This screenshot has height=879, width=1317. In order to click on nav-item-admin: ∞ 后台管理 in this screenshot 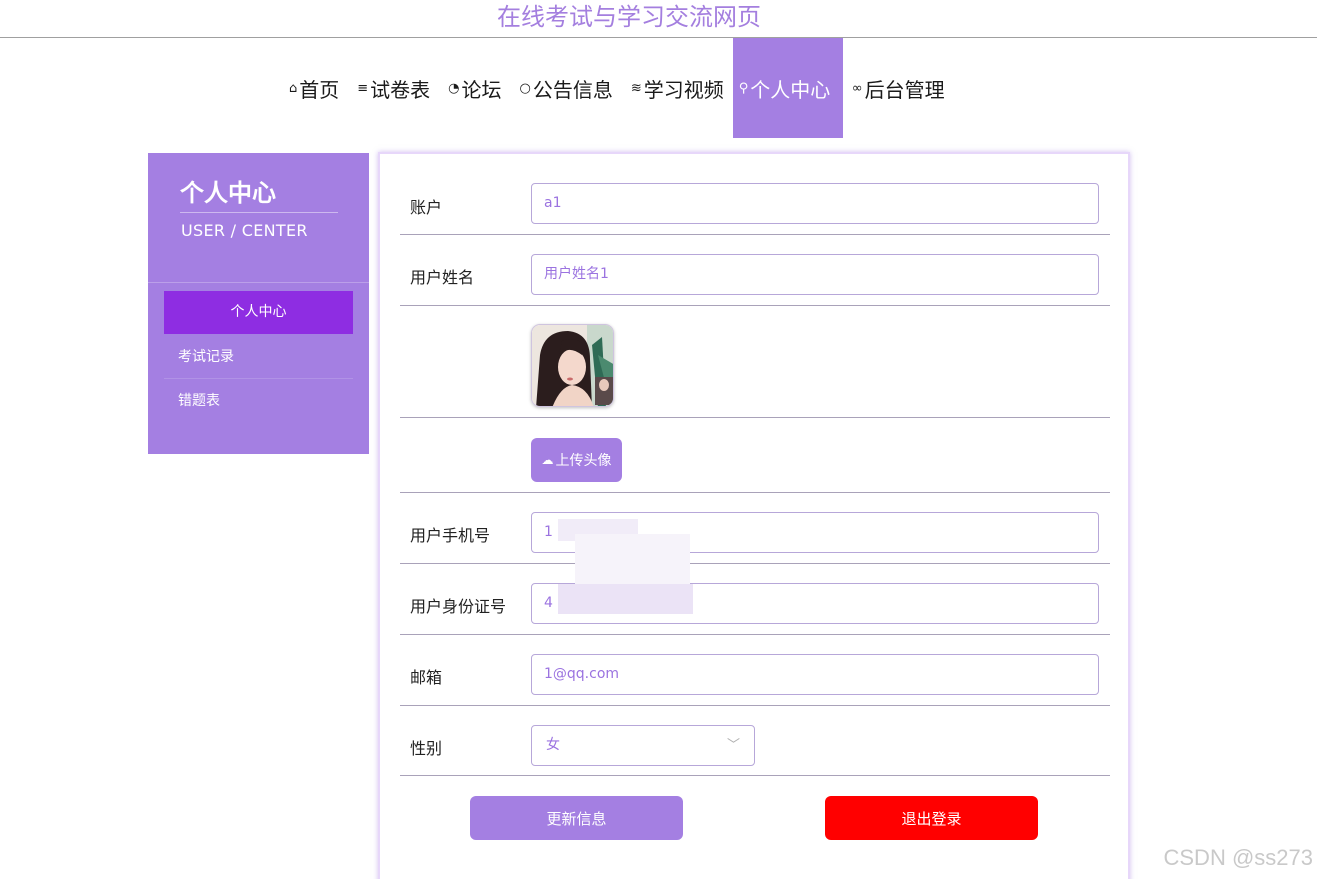, I will do `click(898, 88)`.